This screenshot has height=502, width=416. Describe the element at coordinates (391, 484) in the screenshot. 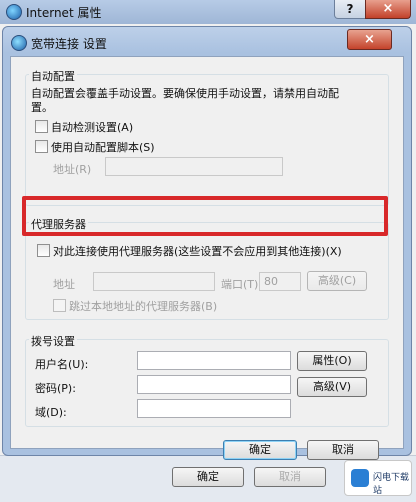

I see `watermark-text: 闪电下载站` at that location.